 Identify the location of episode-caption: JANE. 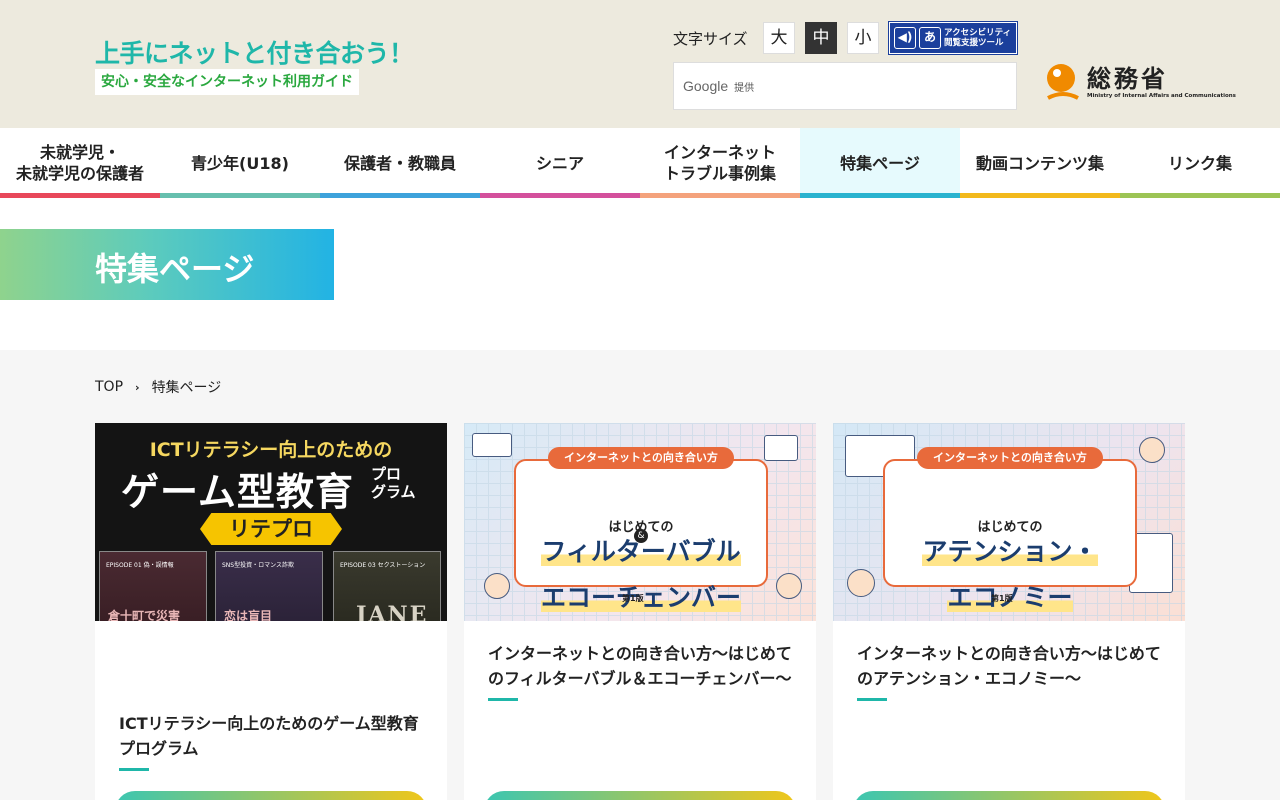
(392, 611).